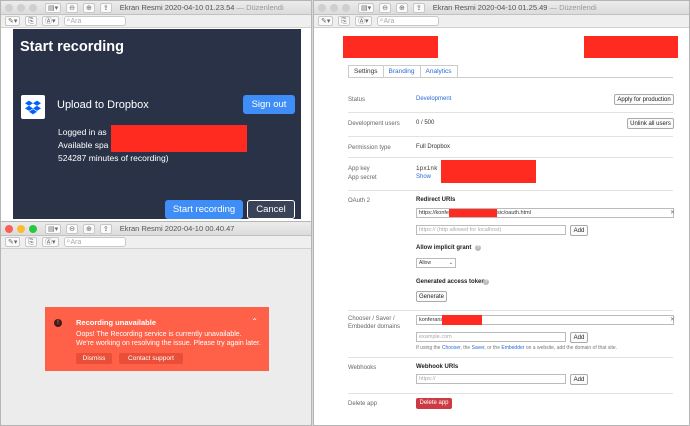  What do you see at coordinates (491, 379) in the screenshot?
I see `webhook-input: https://` at bounding box center [491, 379].